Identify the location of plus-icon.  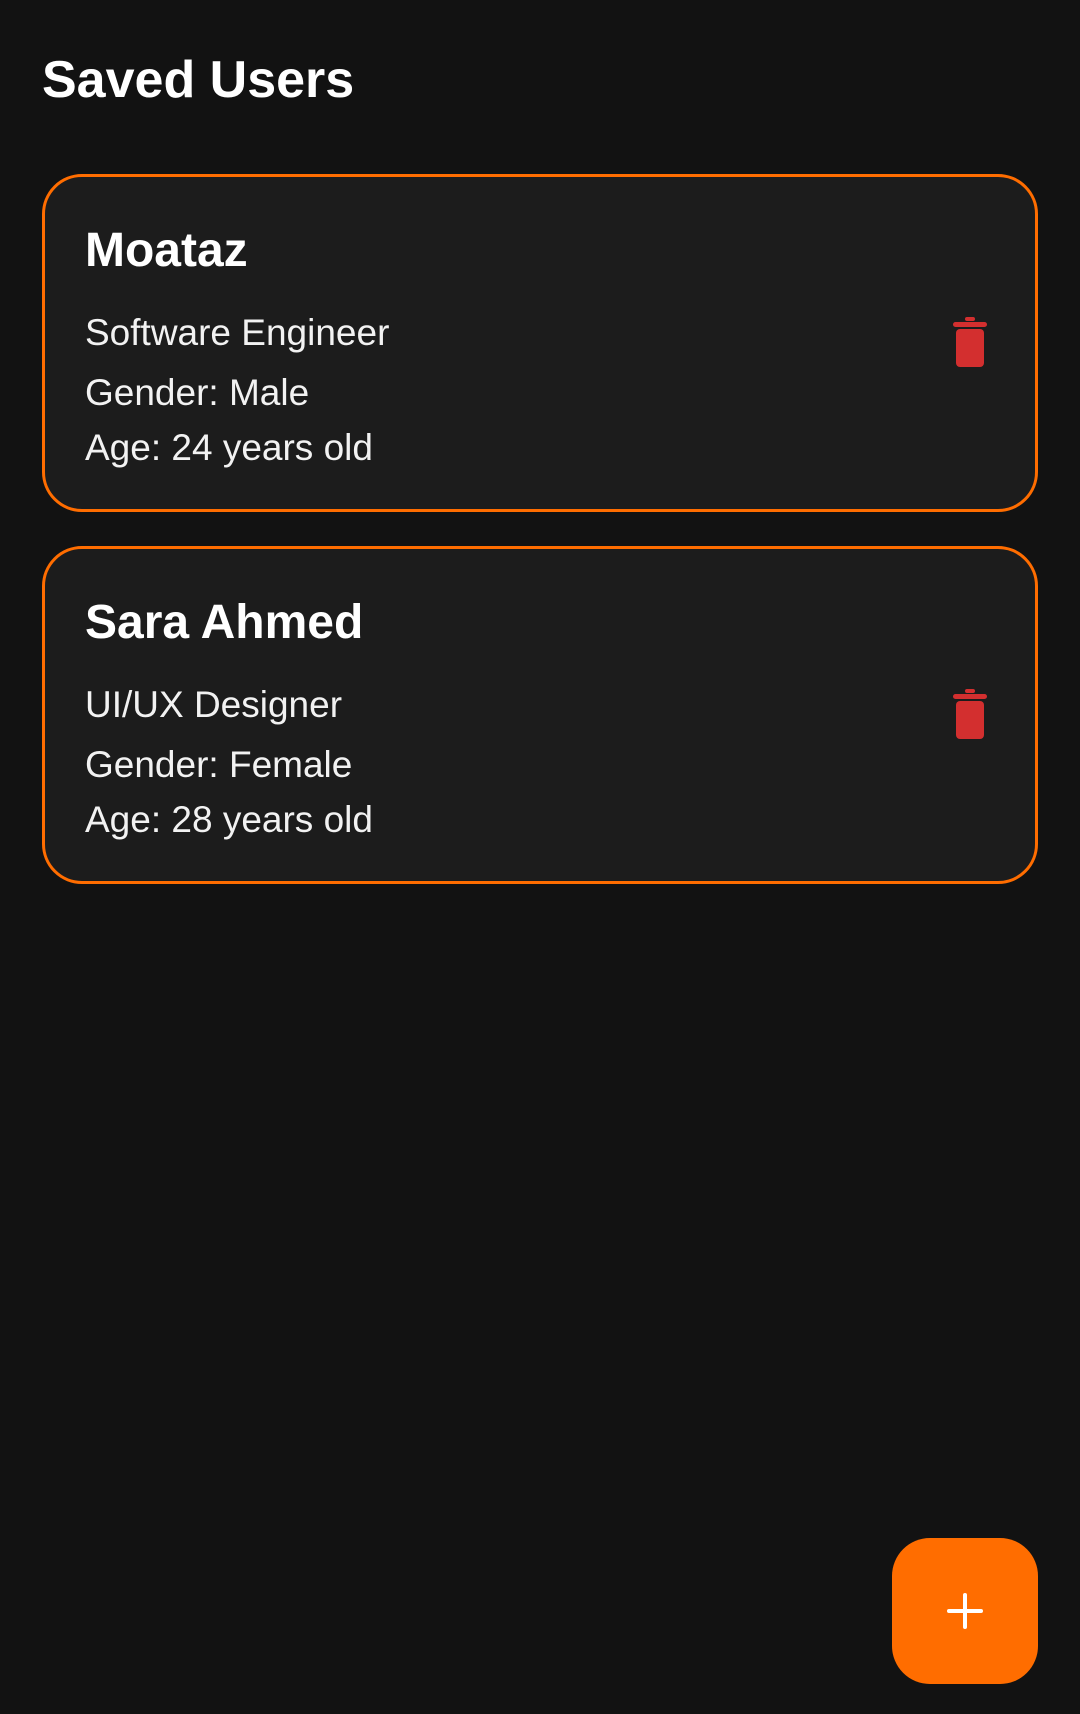
(965, 1611).